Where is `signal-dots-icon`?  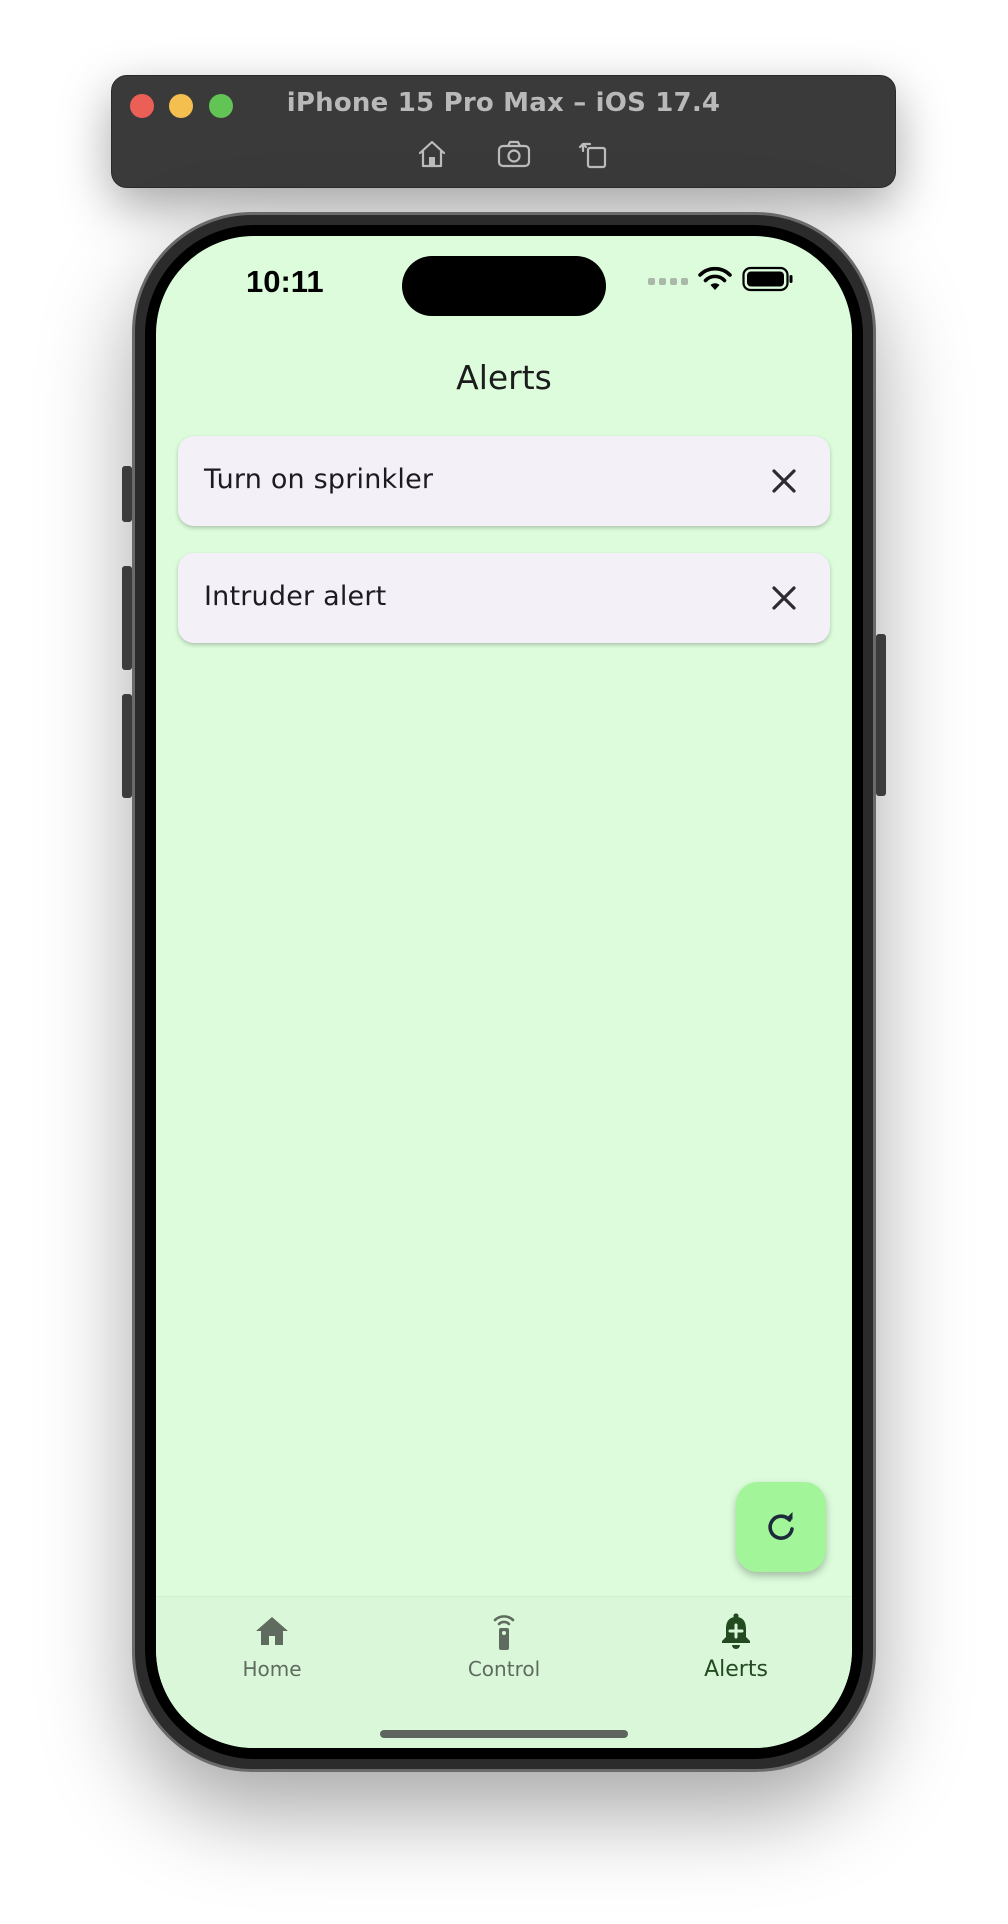
signal-dots-icon is located at coordinates (668, 281).